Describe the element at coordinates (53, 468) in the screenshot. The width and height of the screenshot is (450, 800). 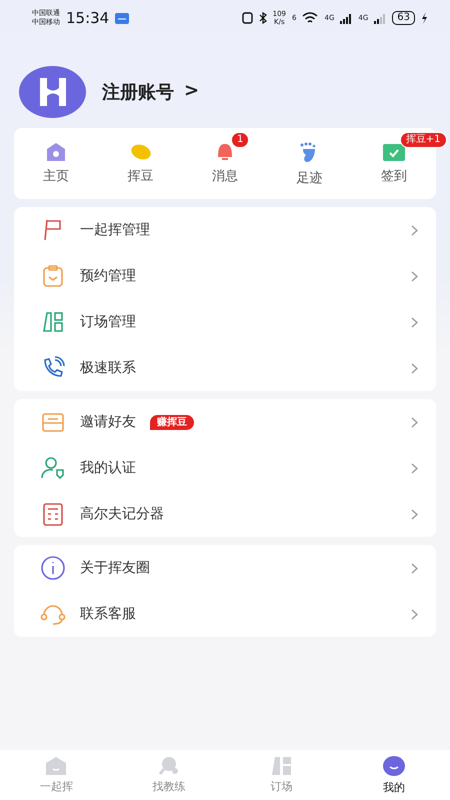
I see `user-shield-icon` at that location.